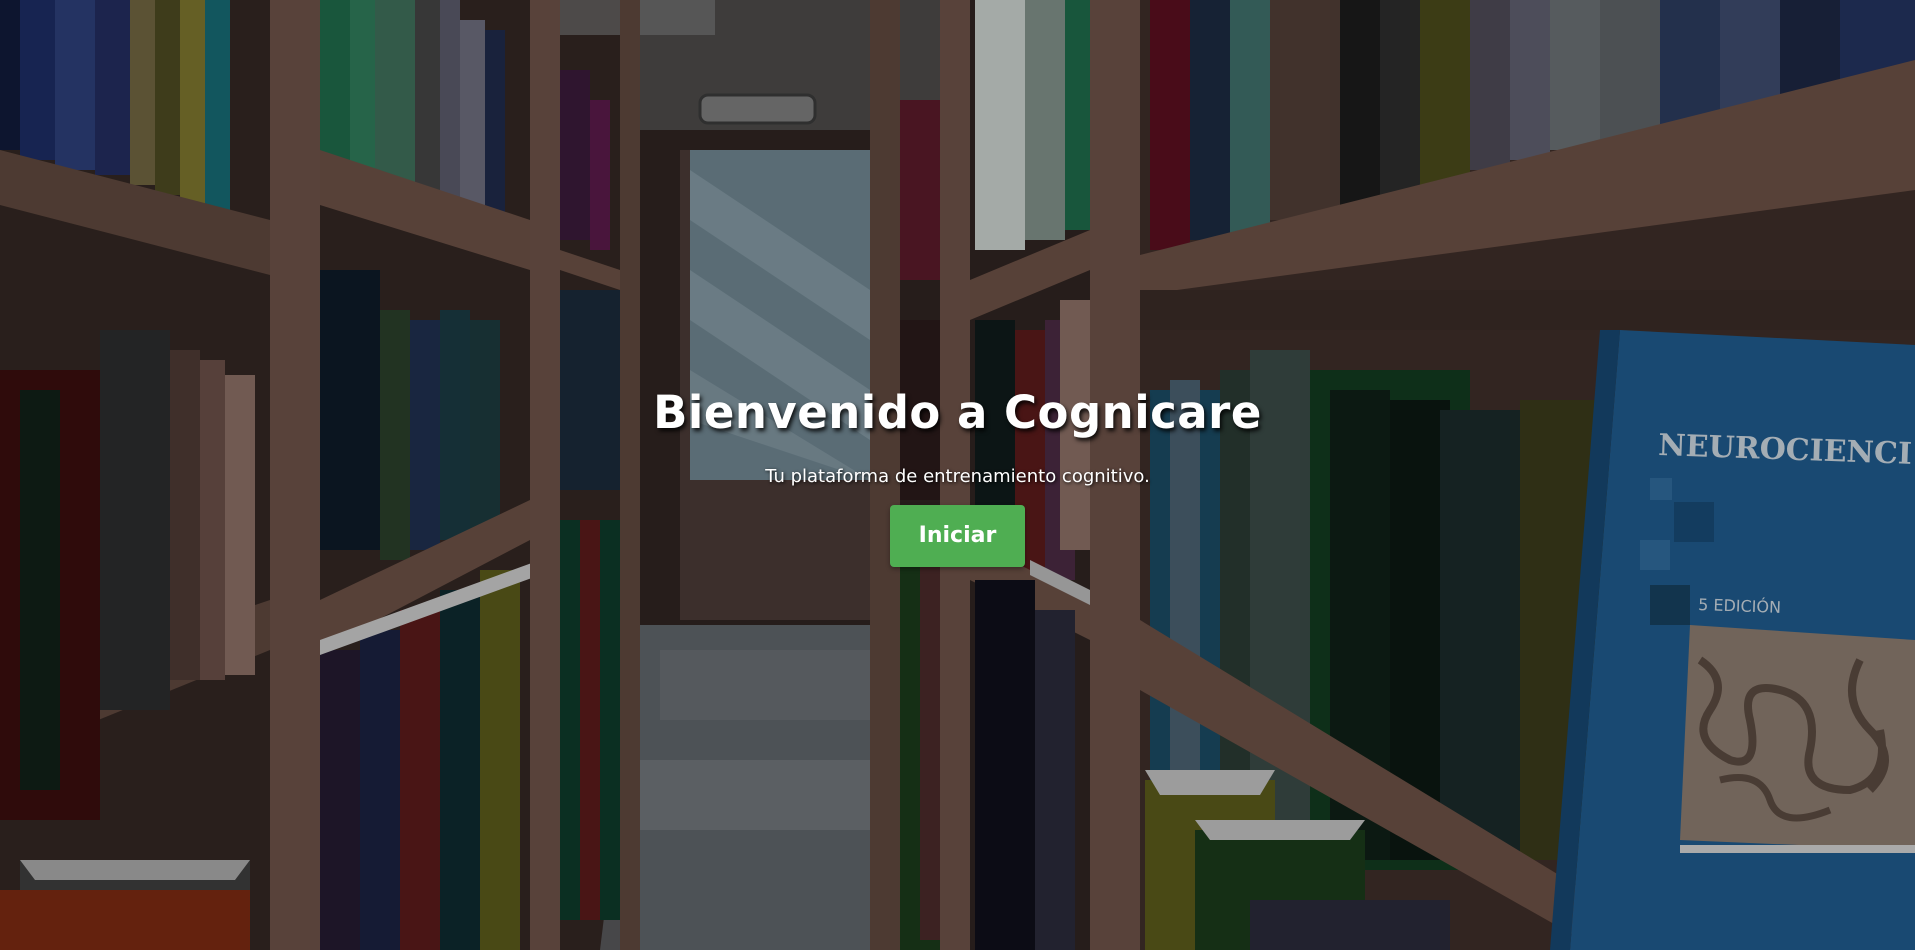  I want to click on page-title: Bienvenido a Cognicare, so click(957, 412).